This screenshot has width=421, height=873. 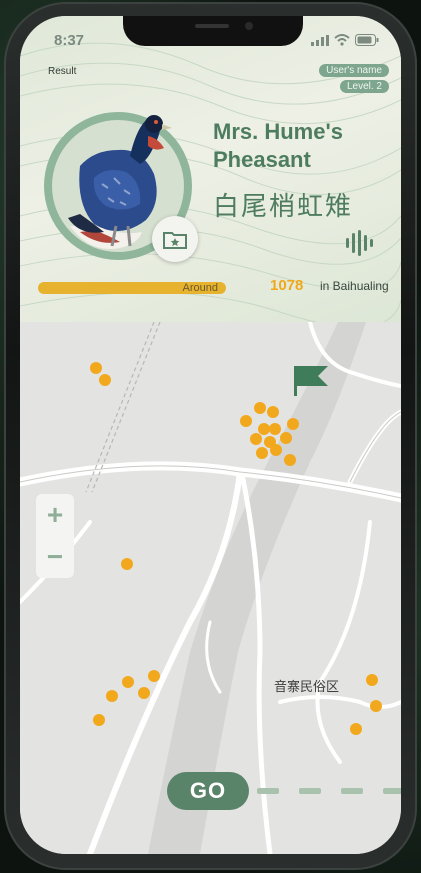 What do you see at coordinates (367, 40) in the screenshot?
I see `battery-icon` at bounding box center [367, 40].